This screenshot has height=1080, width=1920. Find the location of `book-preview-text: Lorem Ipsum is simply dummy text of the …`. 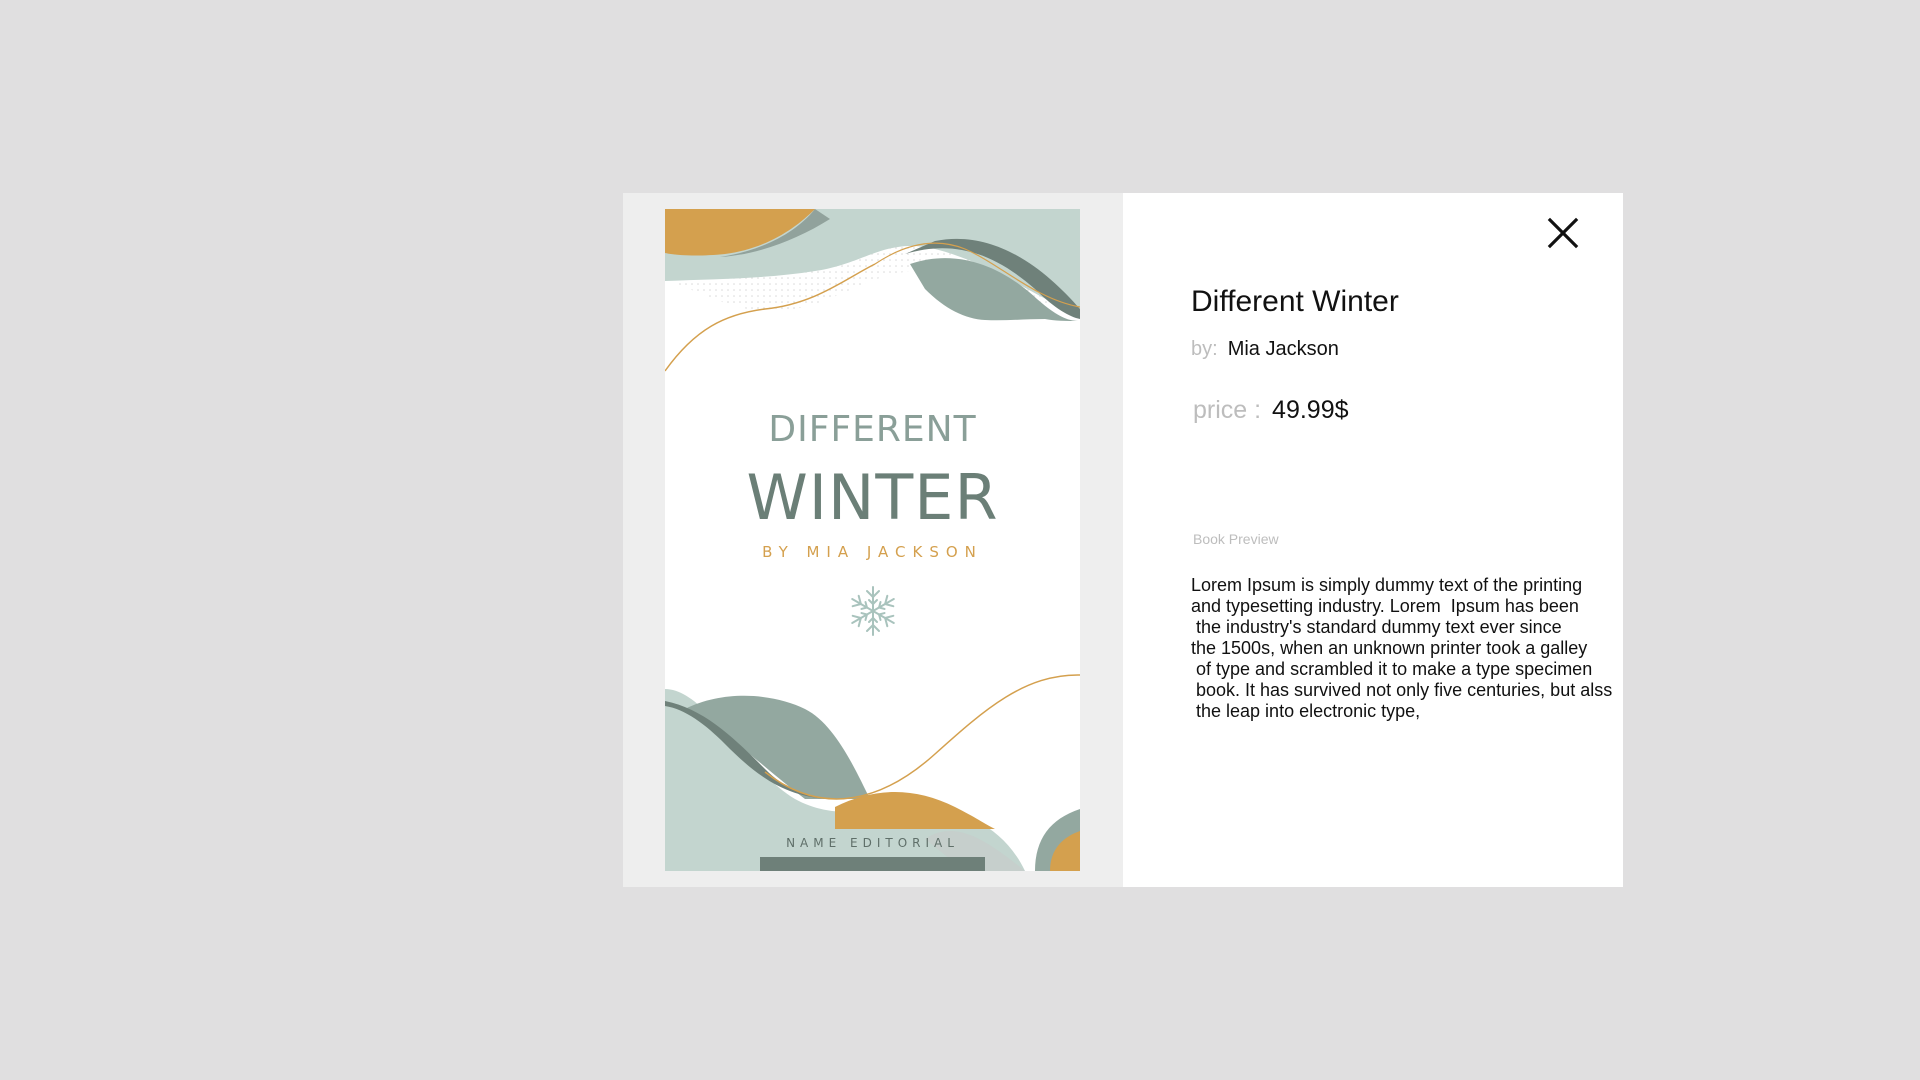

book-preview-text: Lorem Ipsum is simply dummy text of the … is located at coordinates (1402, 648).